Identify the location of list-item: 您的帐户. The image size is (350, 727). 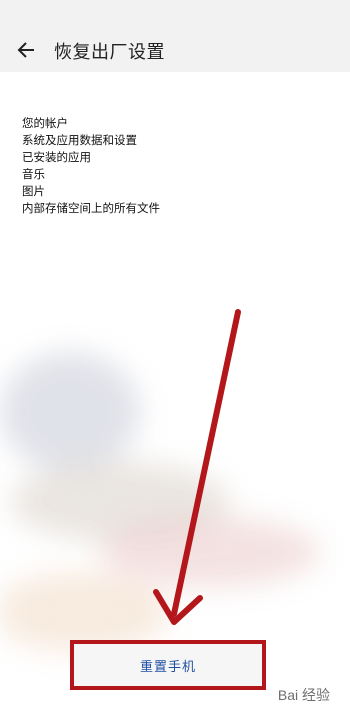
(45, 124).